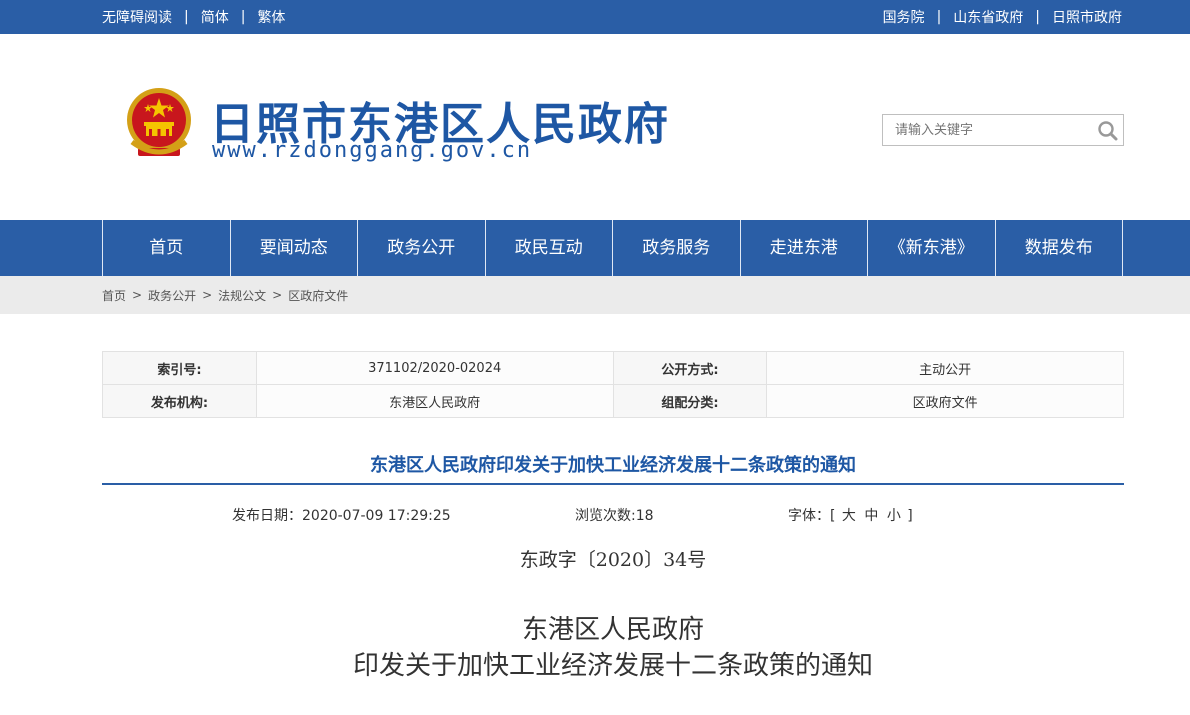 The width and height of the screenshot is (1190, 715). Describe the element at coordinates (271, 17) in the screenshot. I see `traditional-chinese-link: 繁体` at that location.